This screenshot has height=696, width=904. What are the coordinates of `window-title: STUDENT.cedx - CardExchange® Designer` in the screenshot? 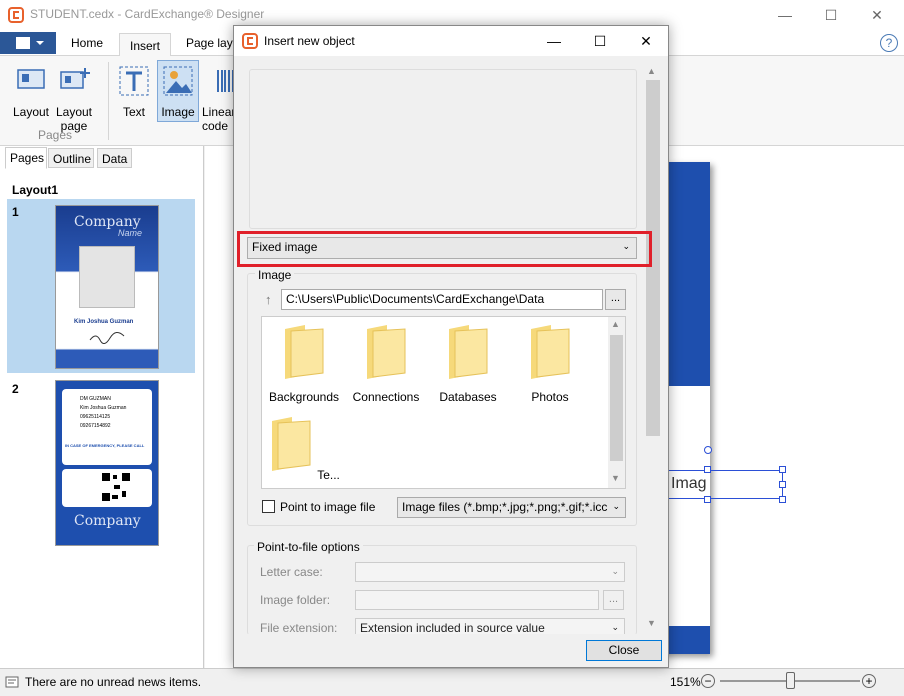 It's located at (147, 14).